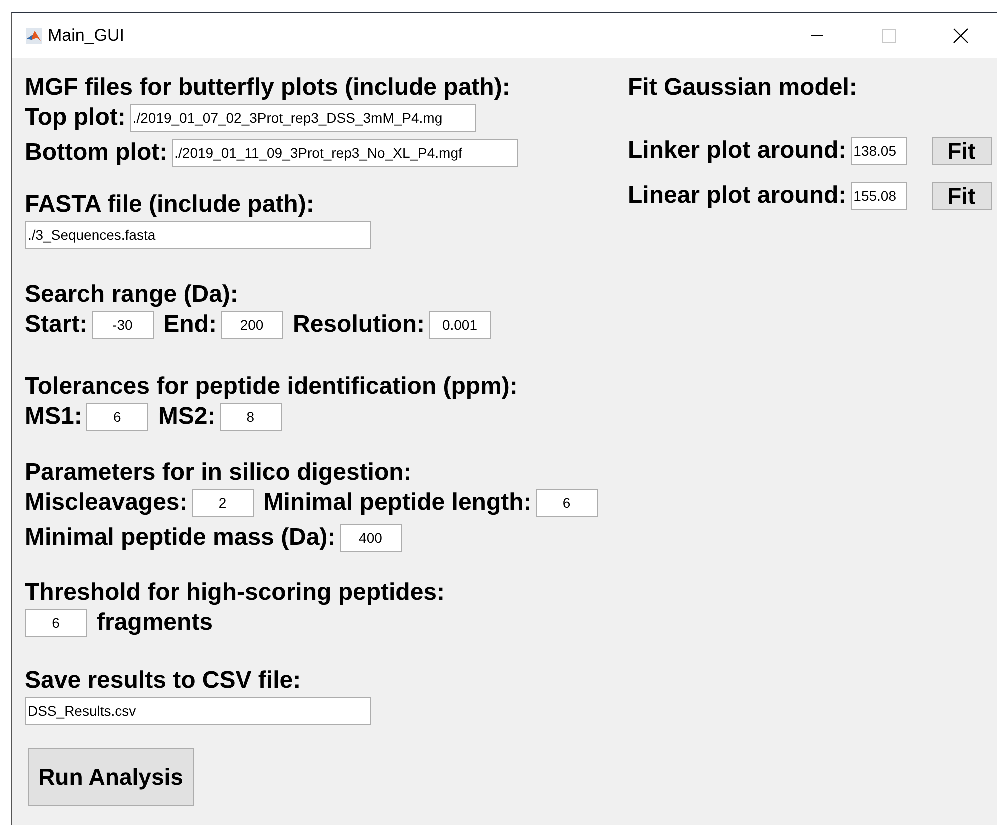  Describe the element at coordinates (878, 196) in the screenshot. I see `text-field: 155.08` at that location.